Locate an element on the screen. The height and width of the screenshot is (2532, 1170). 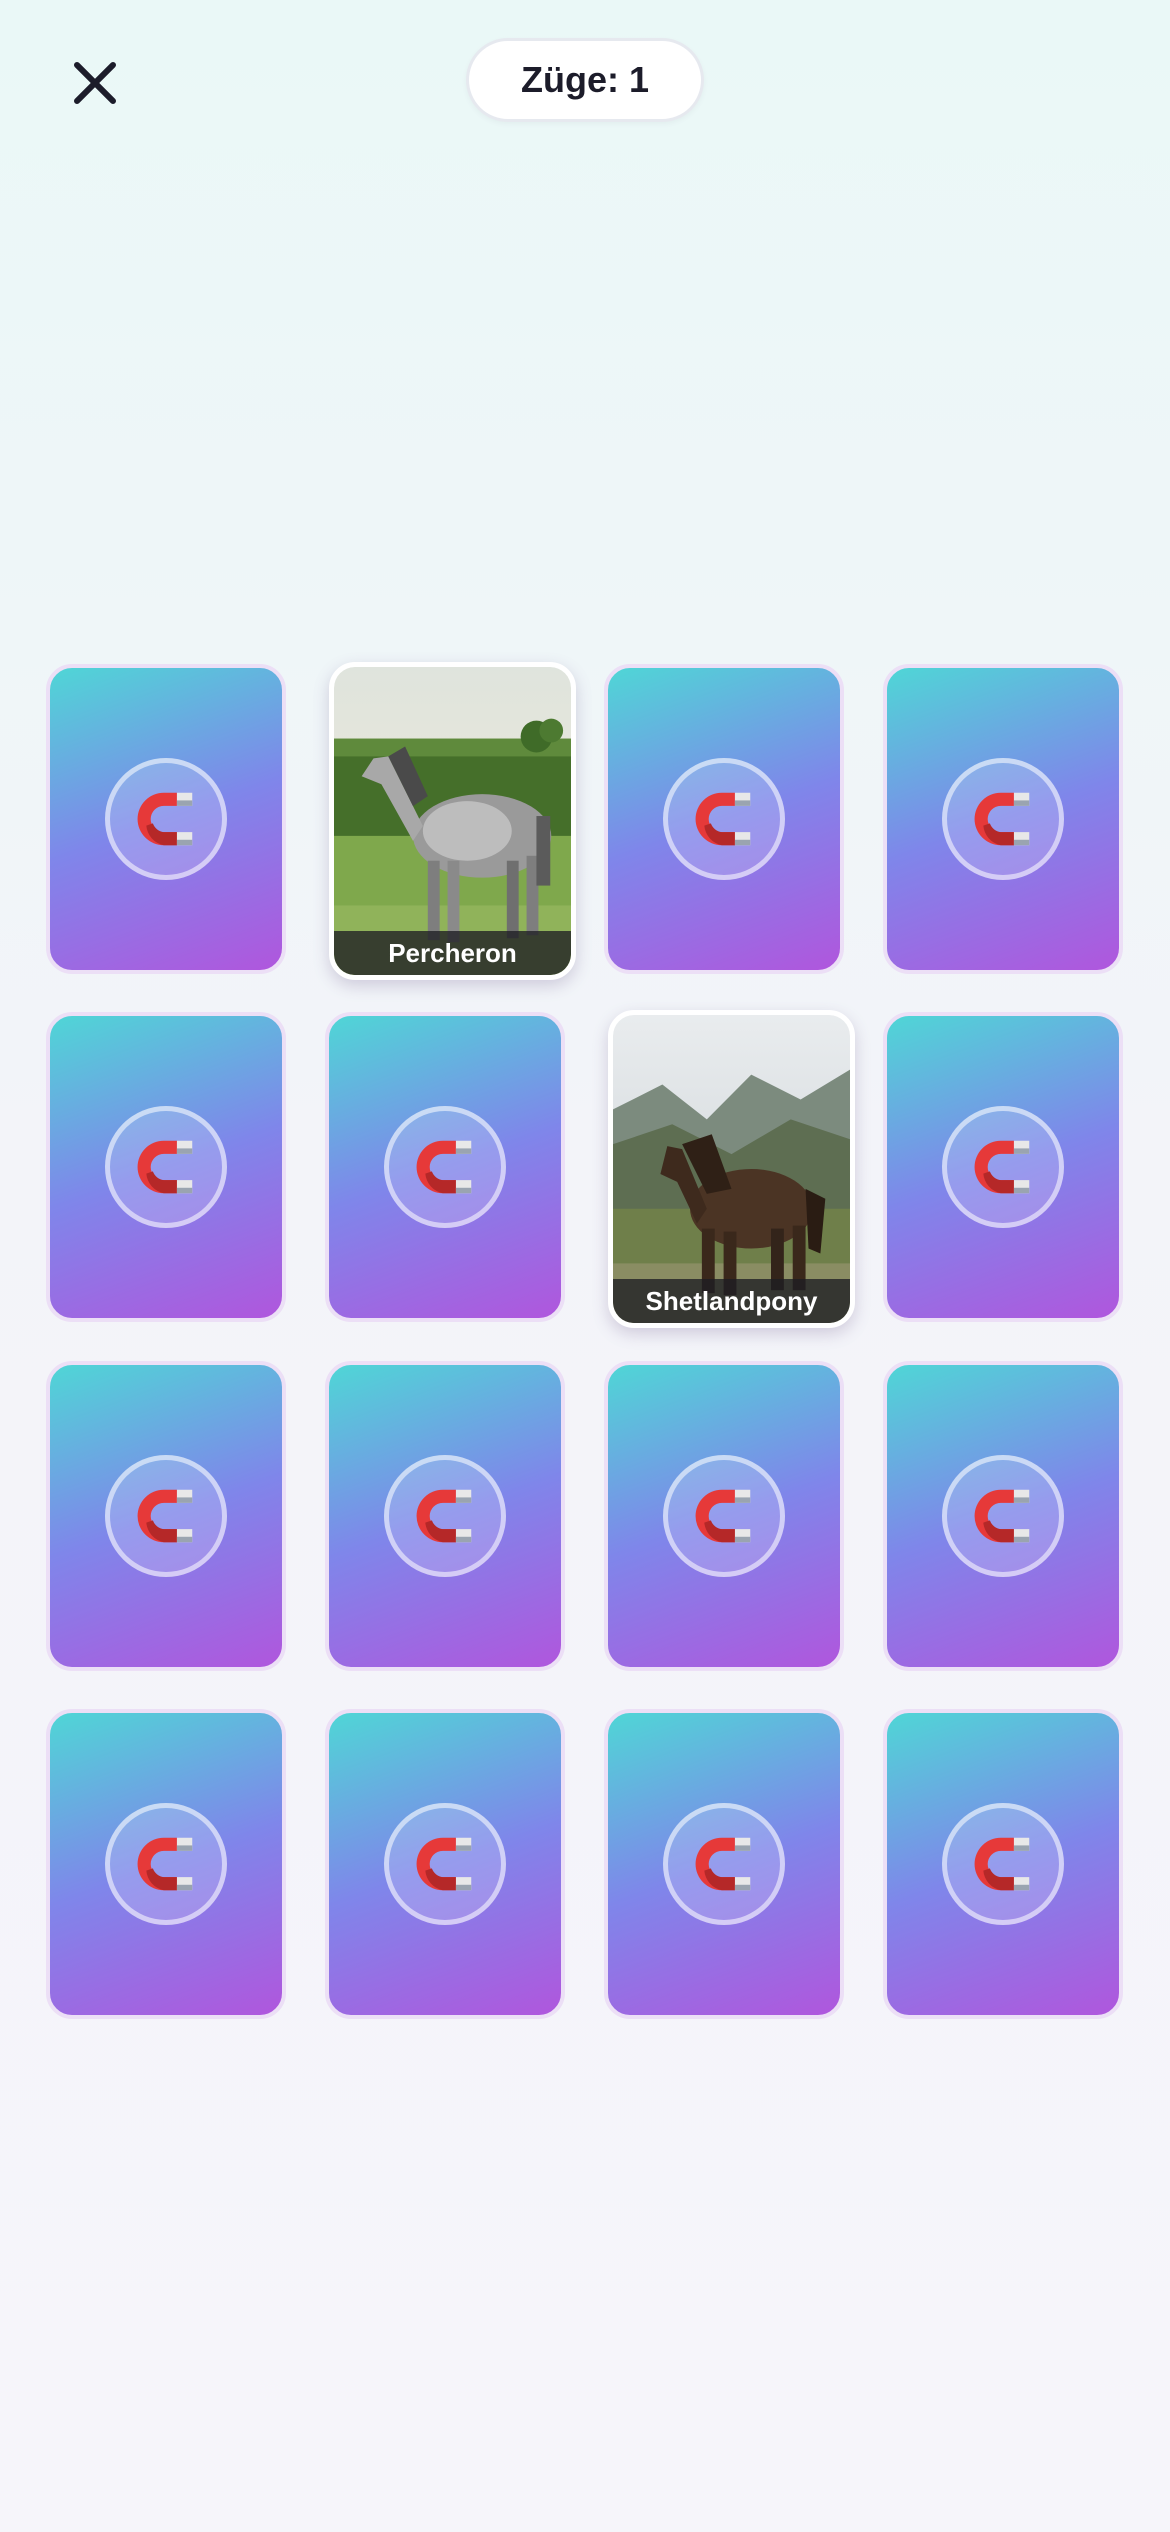
pony-photo is located at coordinates (731, 1169).